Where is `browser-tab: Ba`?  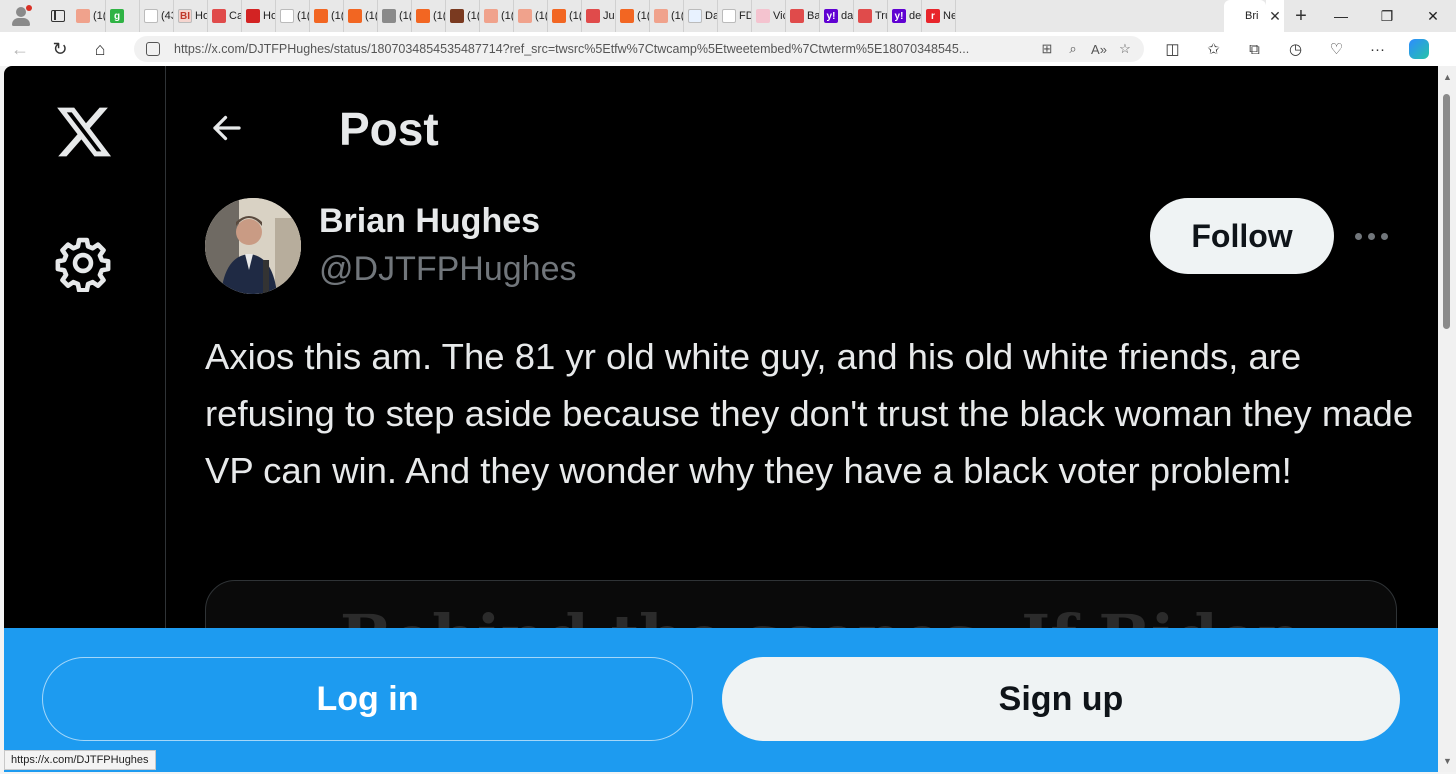 browser-tab: Ba is located at coordinates (803, 16).